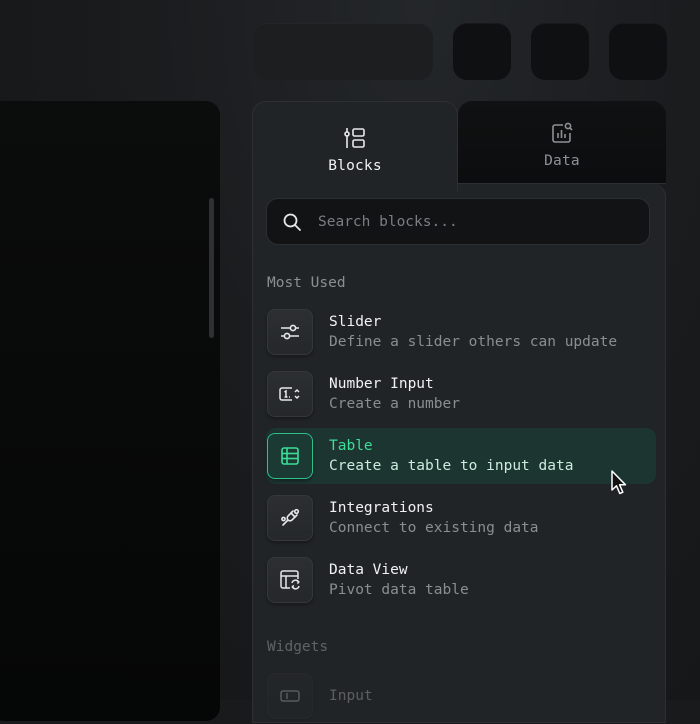  Describe the element at coordinates (468, 221) in the screenshot. I see `search-input` at that location.